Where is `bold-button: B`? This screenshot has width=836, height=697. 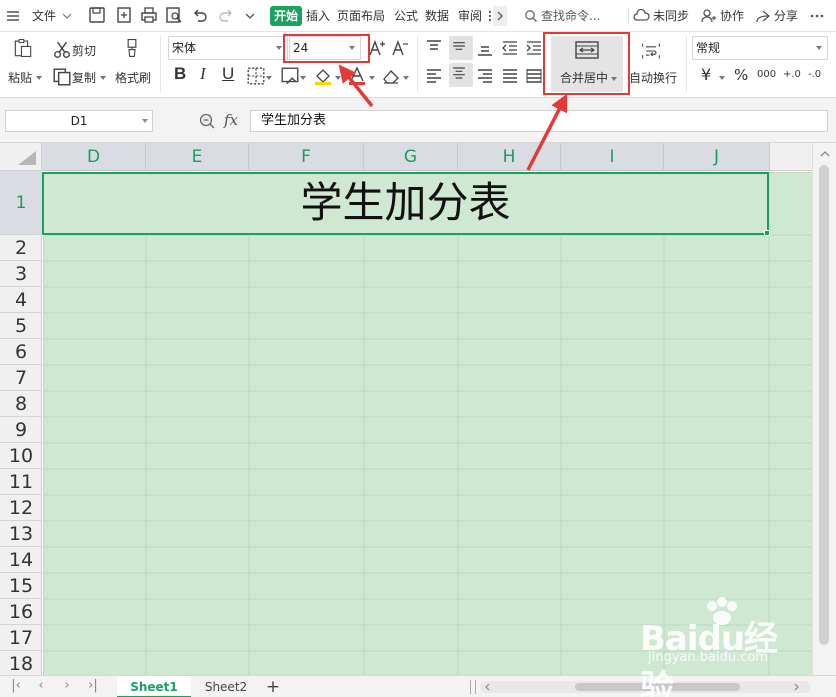 bold-button: B is located at coordinates (180, 74).